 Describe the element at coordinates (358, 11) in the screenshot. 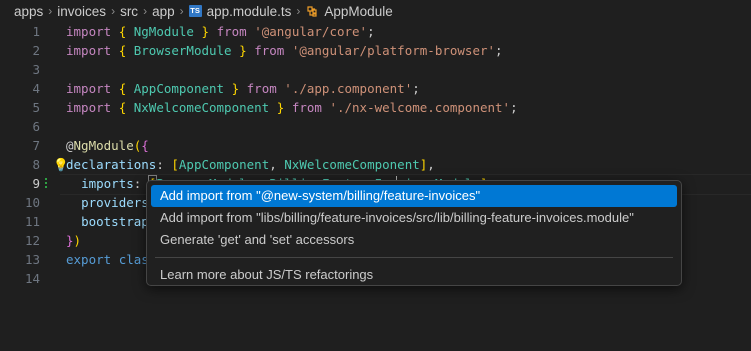

I see `breadcrumb-item-symbol: AppModule` at that location.